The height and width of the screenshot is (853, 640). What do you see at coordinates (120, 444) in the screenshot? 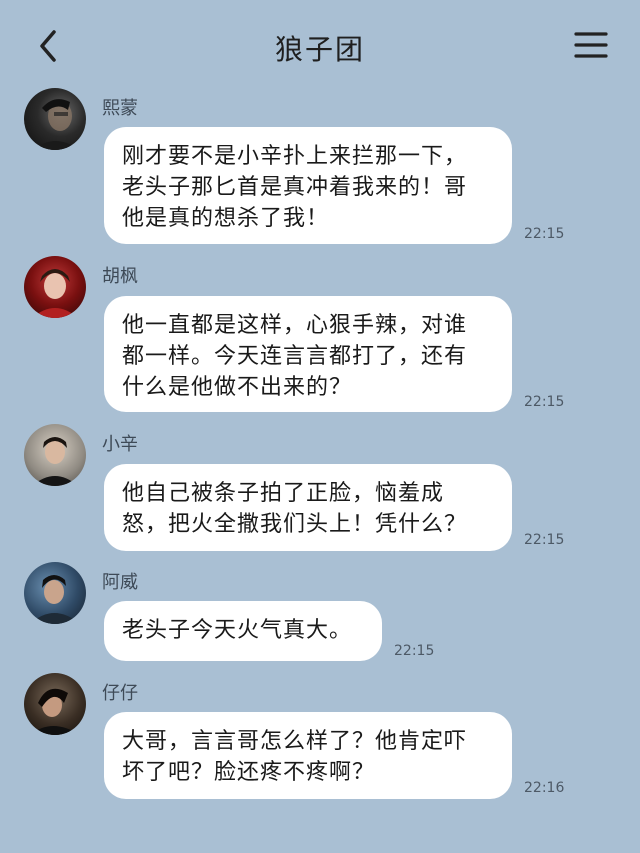
I see `sender-name: 小辛` at bounding box center [120, 444].